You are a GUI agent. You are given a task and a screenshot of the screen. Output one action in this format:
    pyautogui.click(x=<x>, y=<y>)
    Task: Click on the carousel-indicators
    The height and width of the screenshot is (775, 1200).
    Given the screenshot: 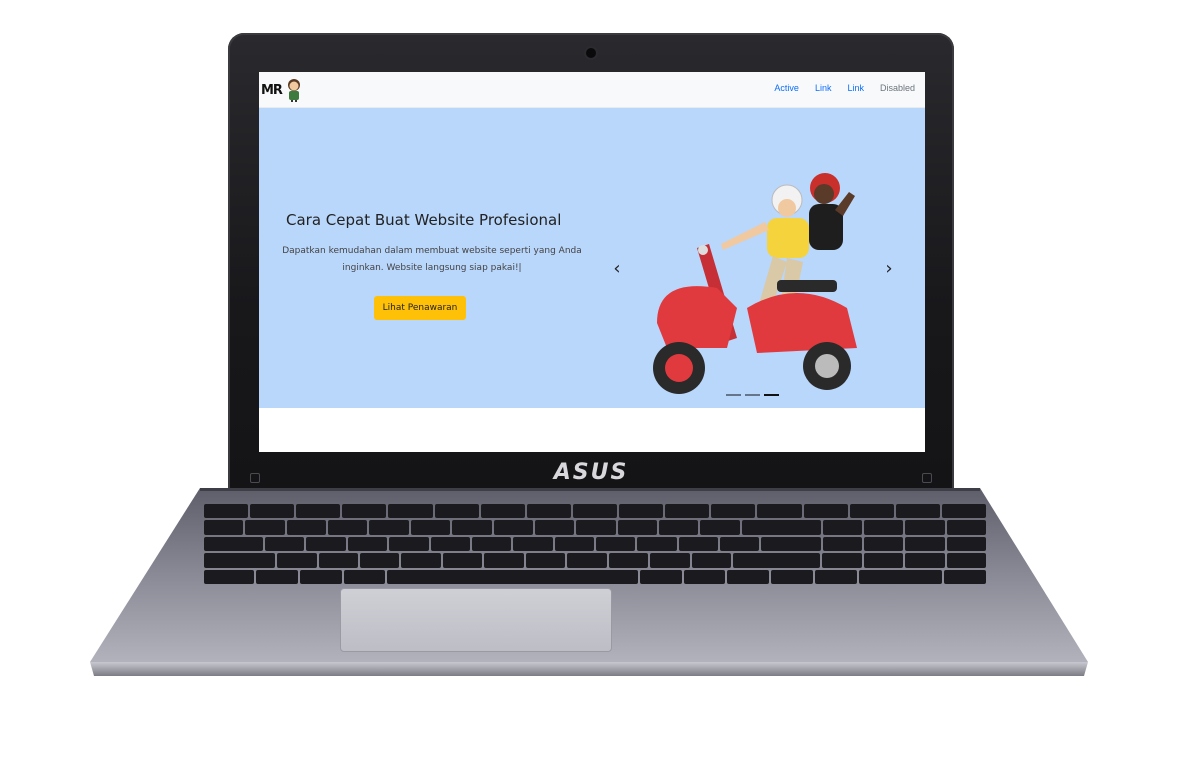 What is the action you would take?
    pyautogui.click(x=752, y=395)
    